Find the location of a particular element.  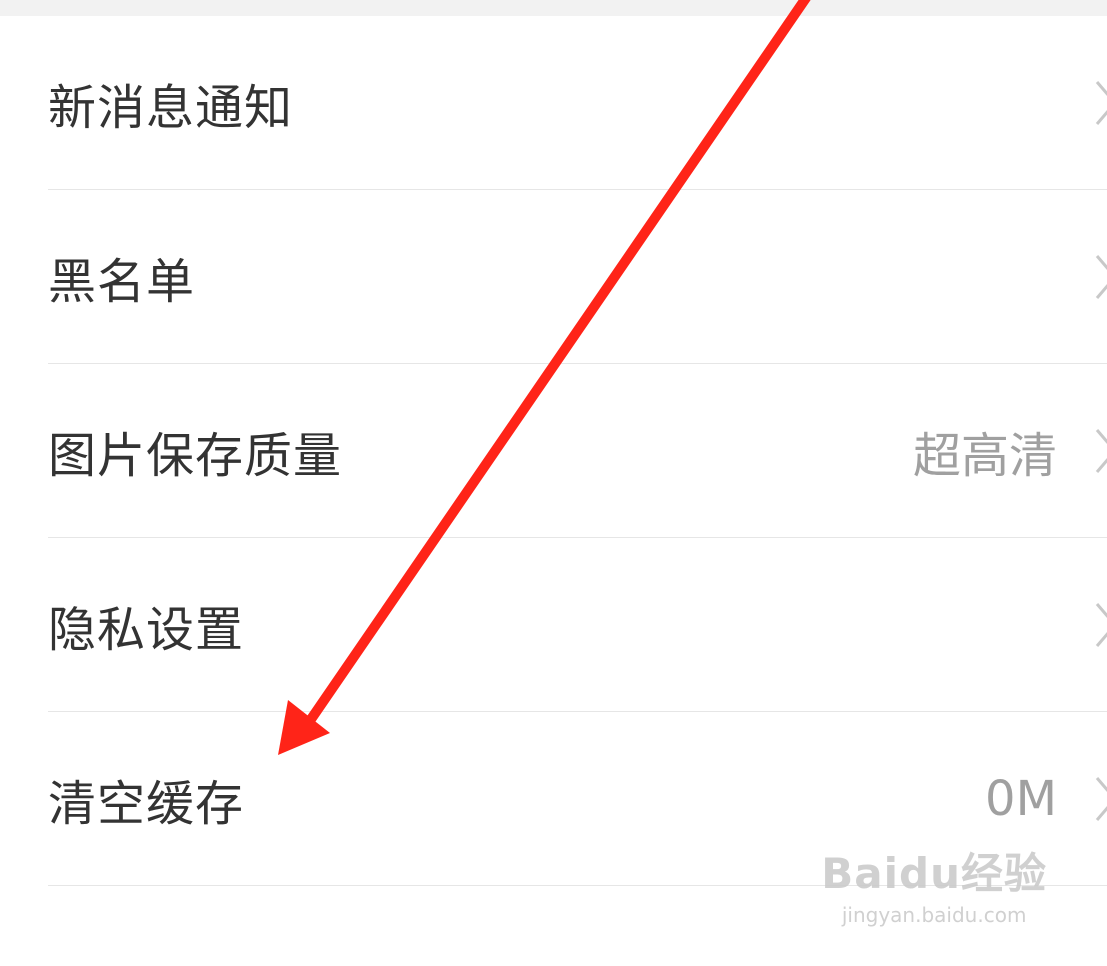

settings-row-label: 图片保存质量 is located at coordinates (195, 456).